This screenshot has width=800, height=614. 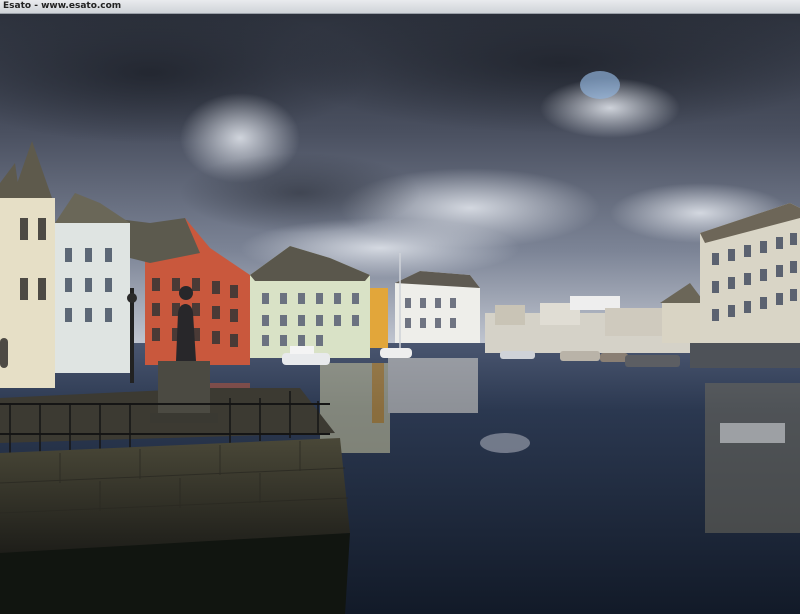 What do you see at coordinates (400, 7) in the screenshot?
I see `watermark-caption-bar: Esato - www.esato.com` at bounding box center [400, 7].